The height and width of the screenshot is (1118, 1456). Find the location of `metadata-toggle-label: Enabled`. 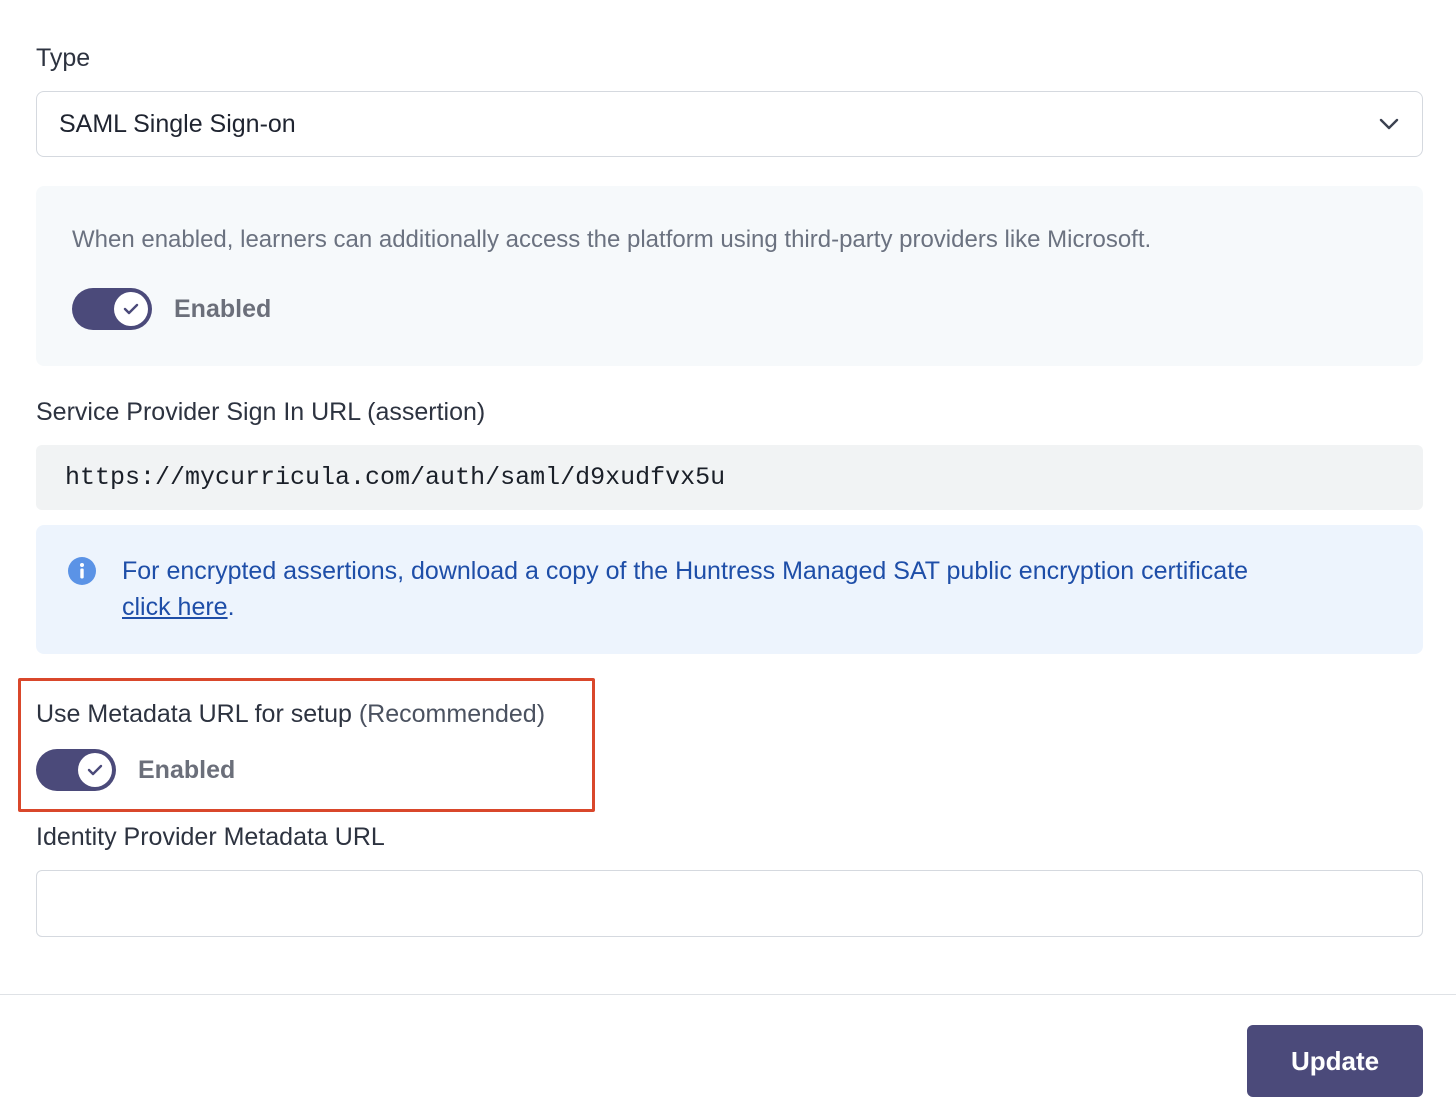

metadata-toggle-label: Enabled is located at coordinates (187, 769).